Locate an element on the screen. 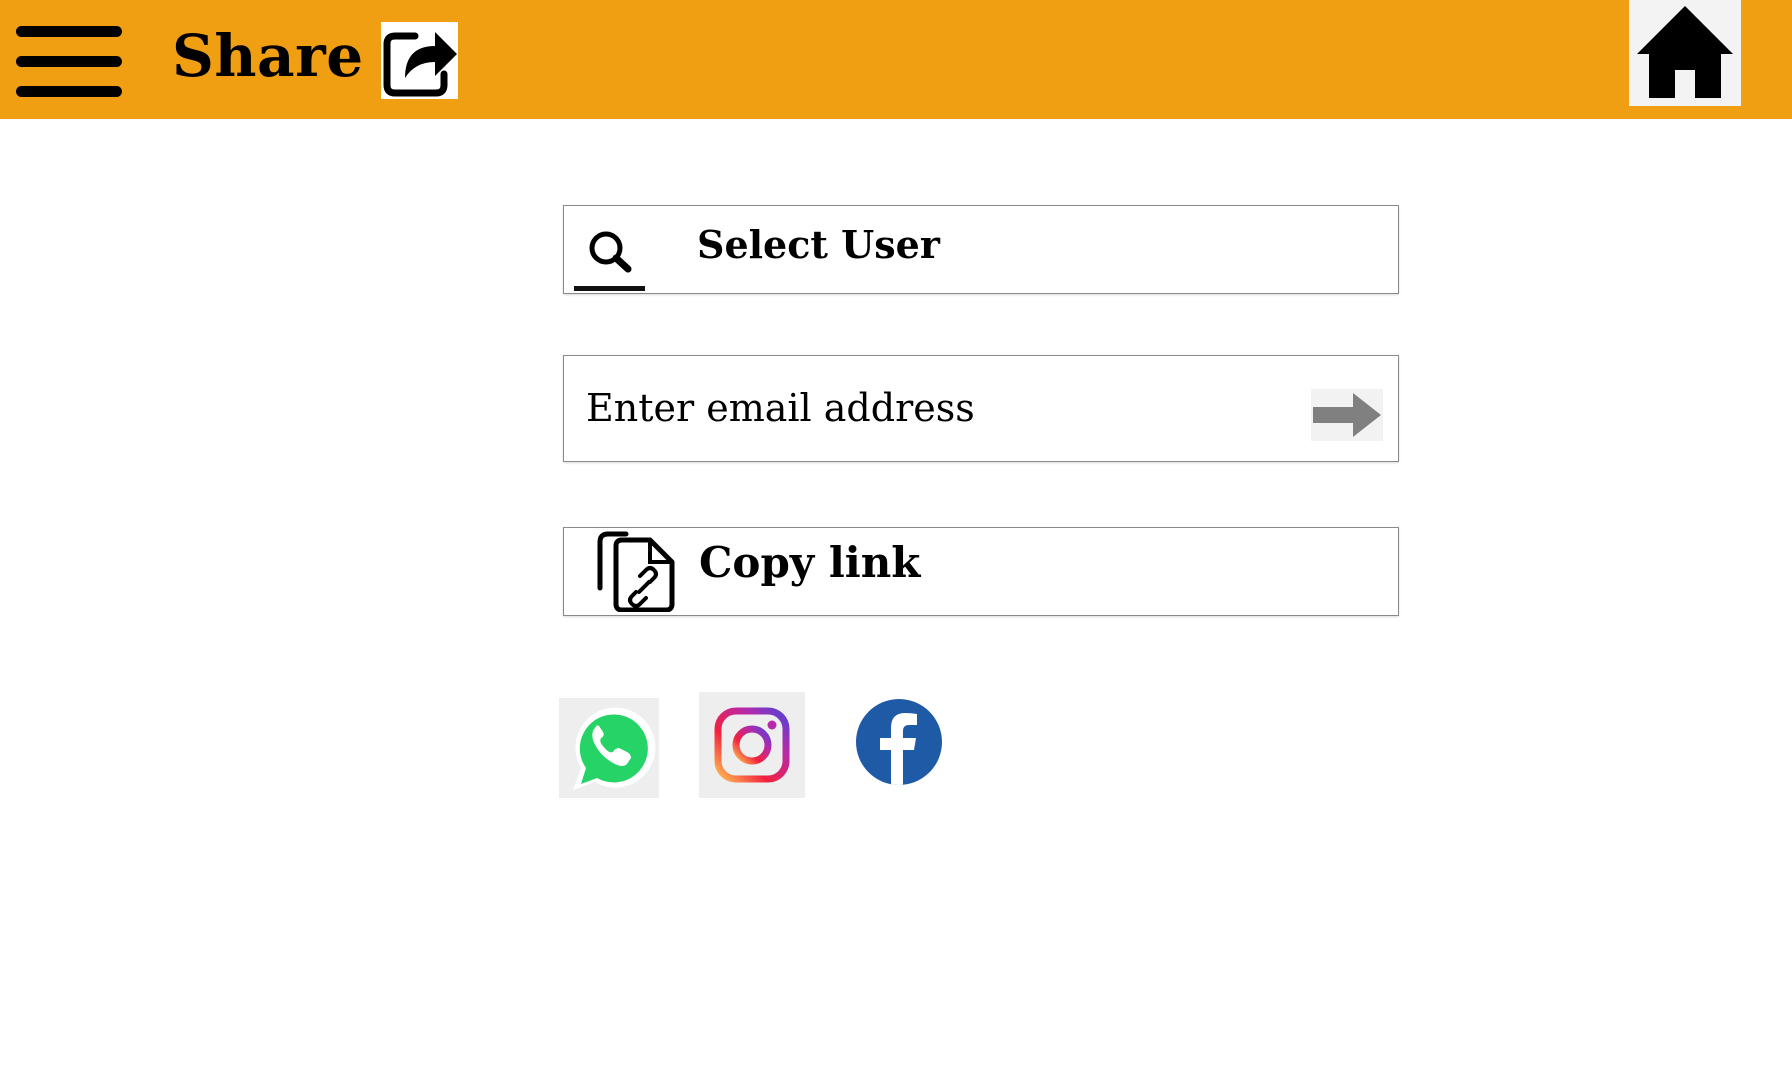 Image resolution: width=1792 pixels, height=1084 pixels. home-button is located at coordinates (1685, 53).